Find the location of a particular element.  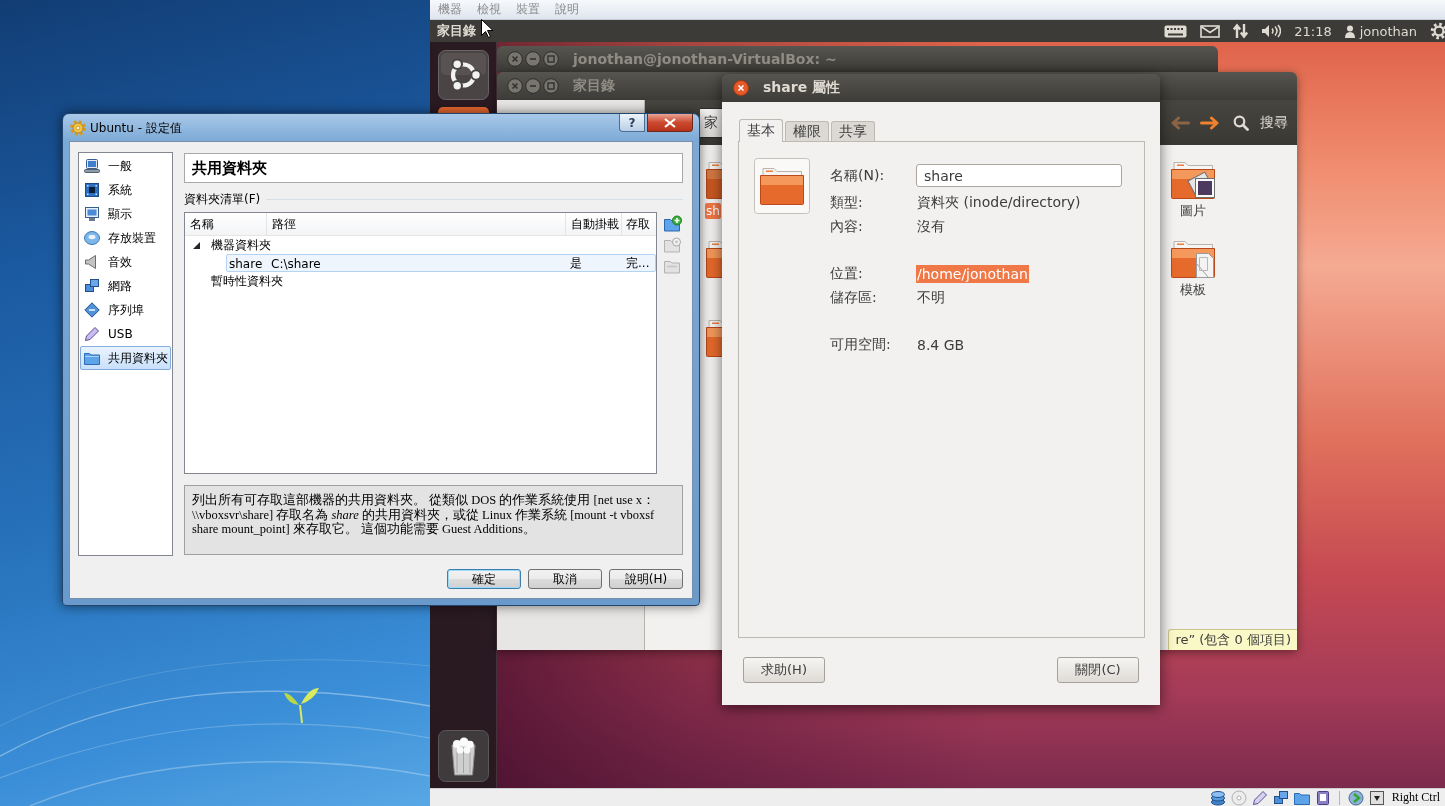

help-button: ? is located at coordinates (632, 123).